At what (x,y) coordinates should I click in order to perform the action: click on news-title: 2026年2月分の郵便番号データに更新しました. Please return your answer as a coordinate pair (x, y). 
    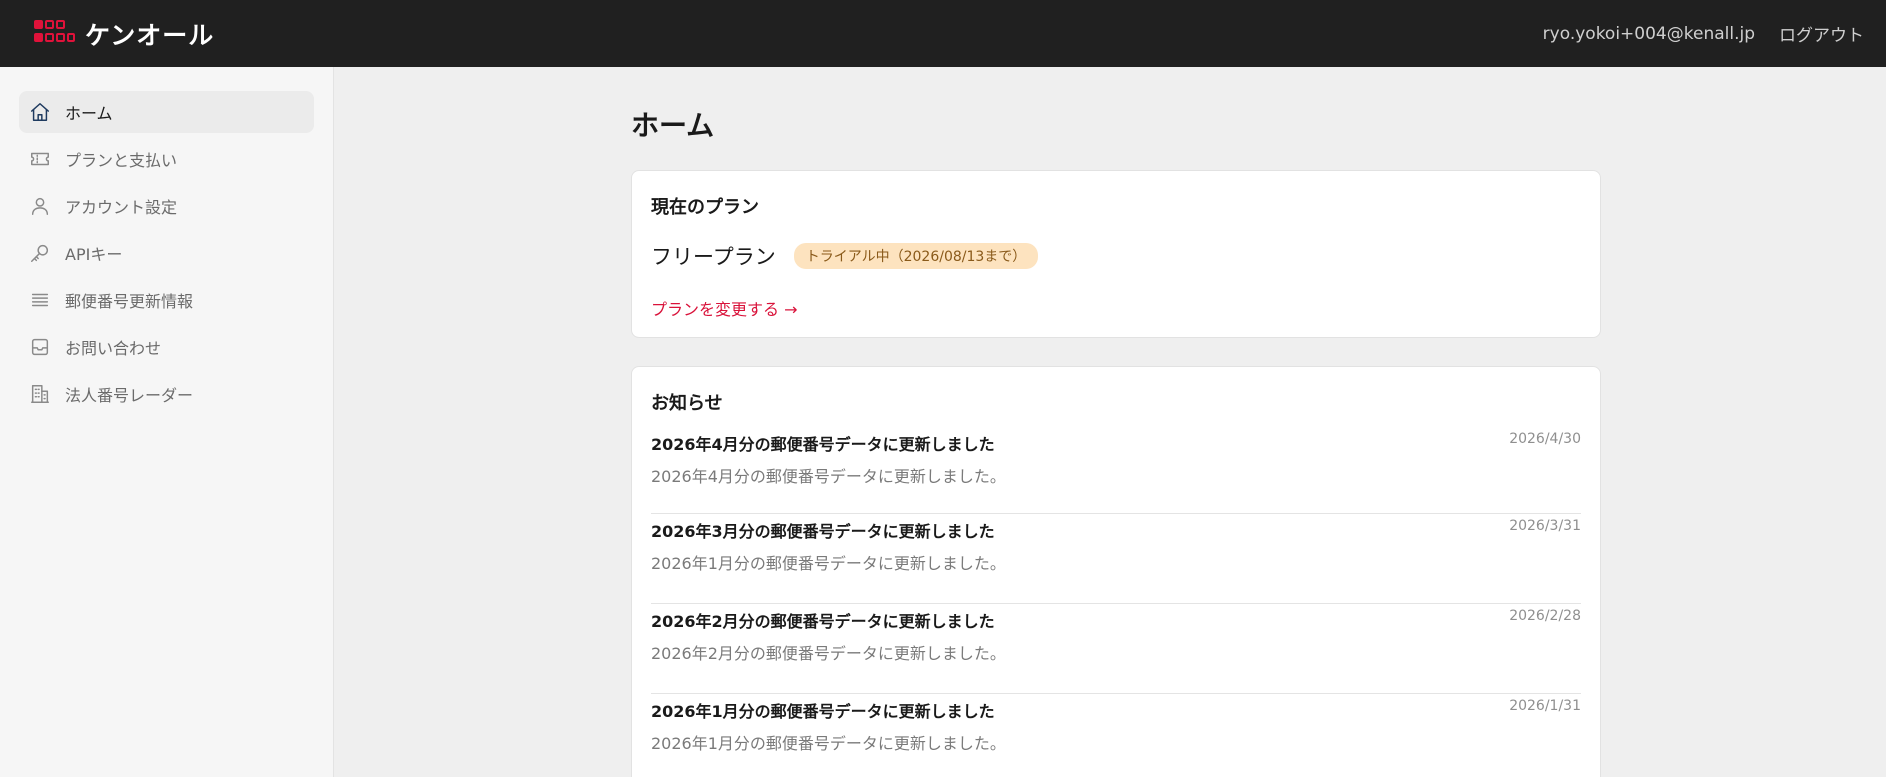
    Looking at the image, I should click on (823, 621).